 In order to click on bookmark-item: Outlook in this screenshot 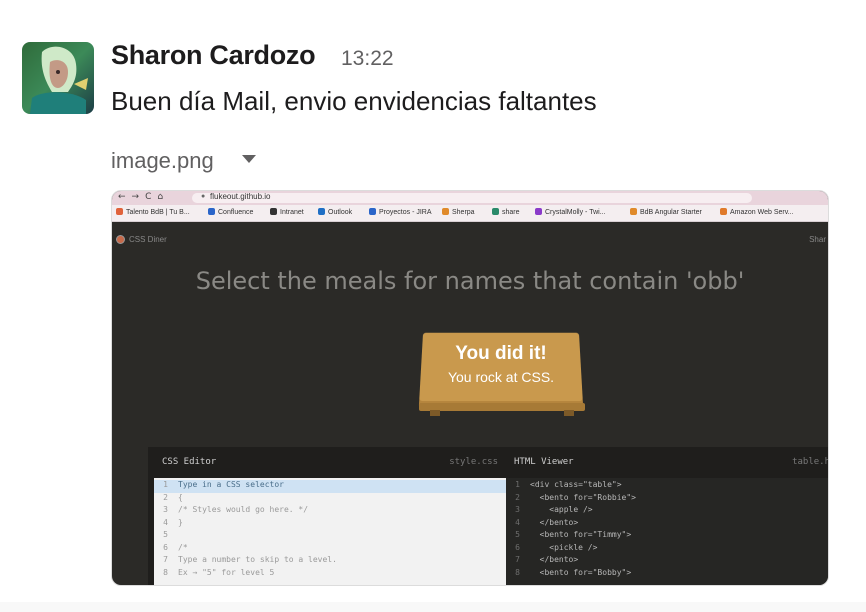, I will do `click(335, 212)`.